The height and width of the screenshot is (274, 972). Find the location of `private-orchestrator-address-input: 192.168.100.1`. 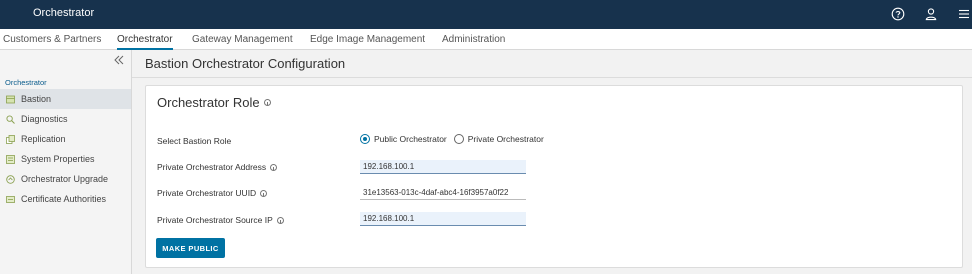

private-orchestrator-address-input: 192.168.100.1 is located at coordinates (443, 167).